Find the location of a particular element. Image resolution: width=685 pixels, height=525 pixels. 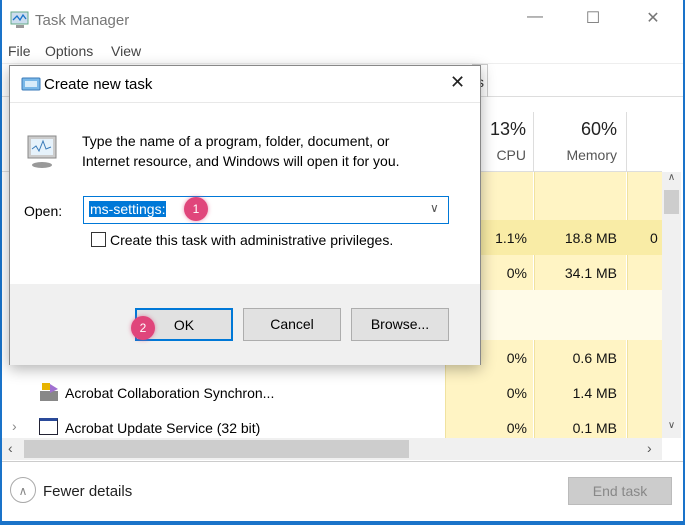

cancel-button: Cancel is located at coordinates (292, 324).